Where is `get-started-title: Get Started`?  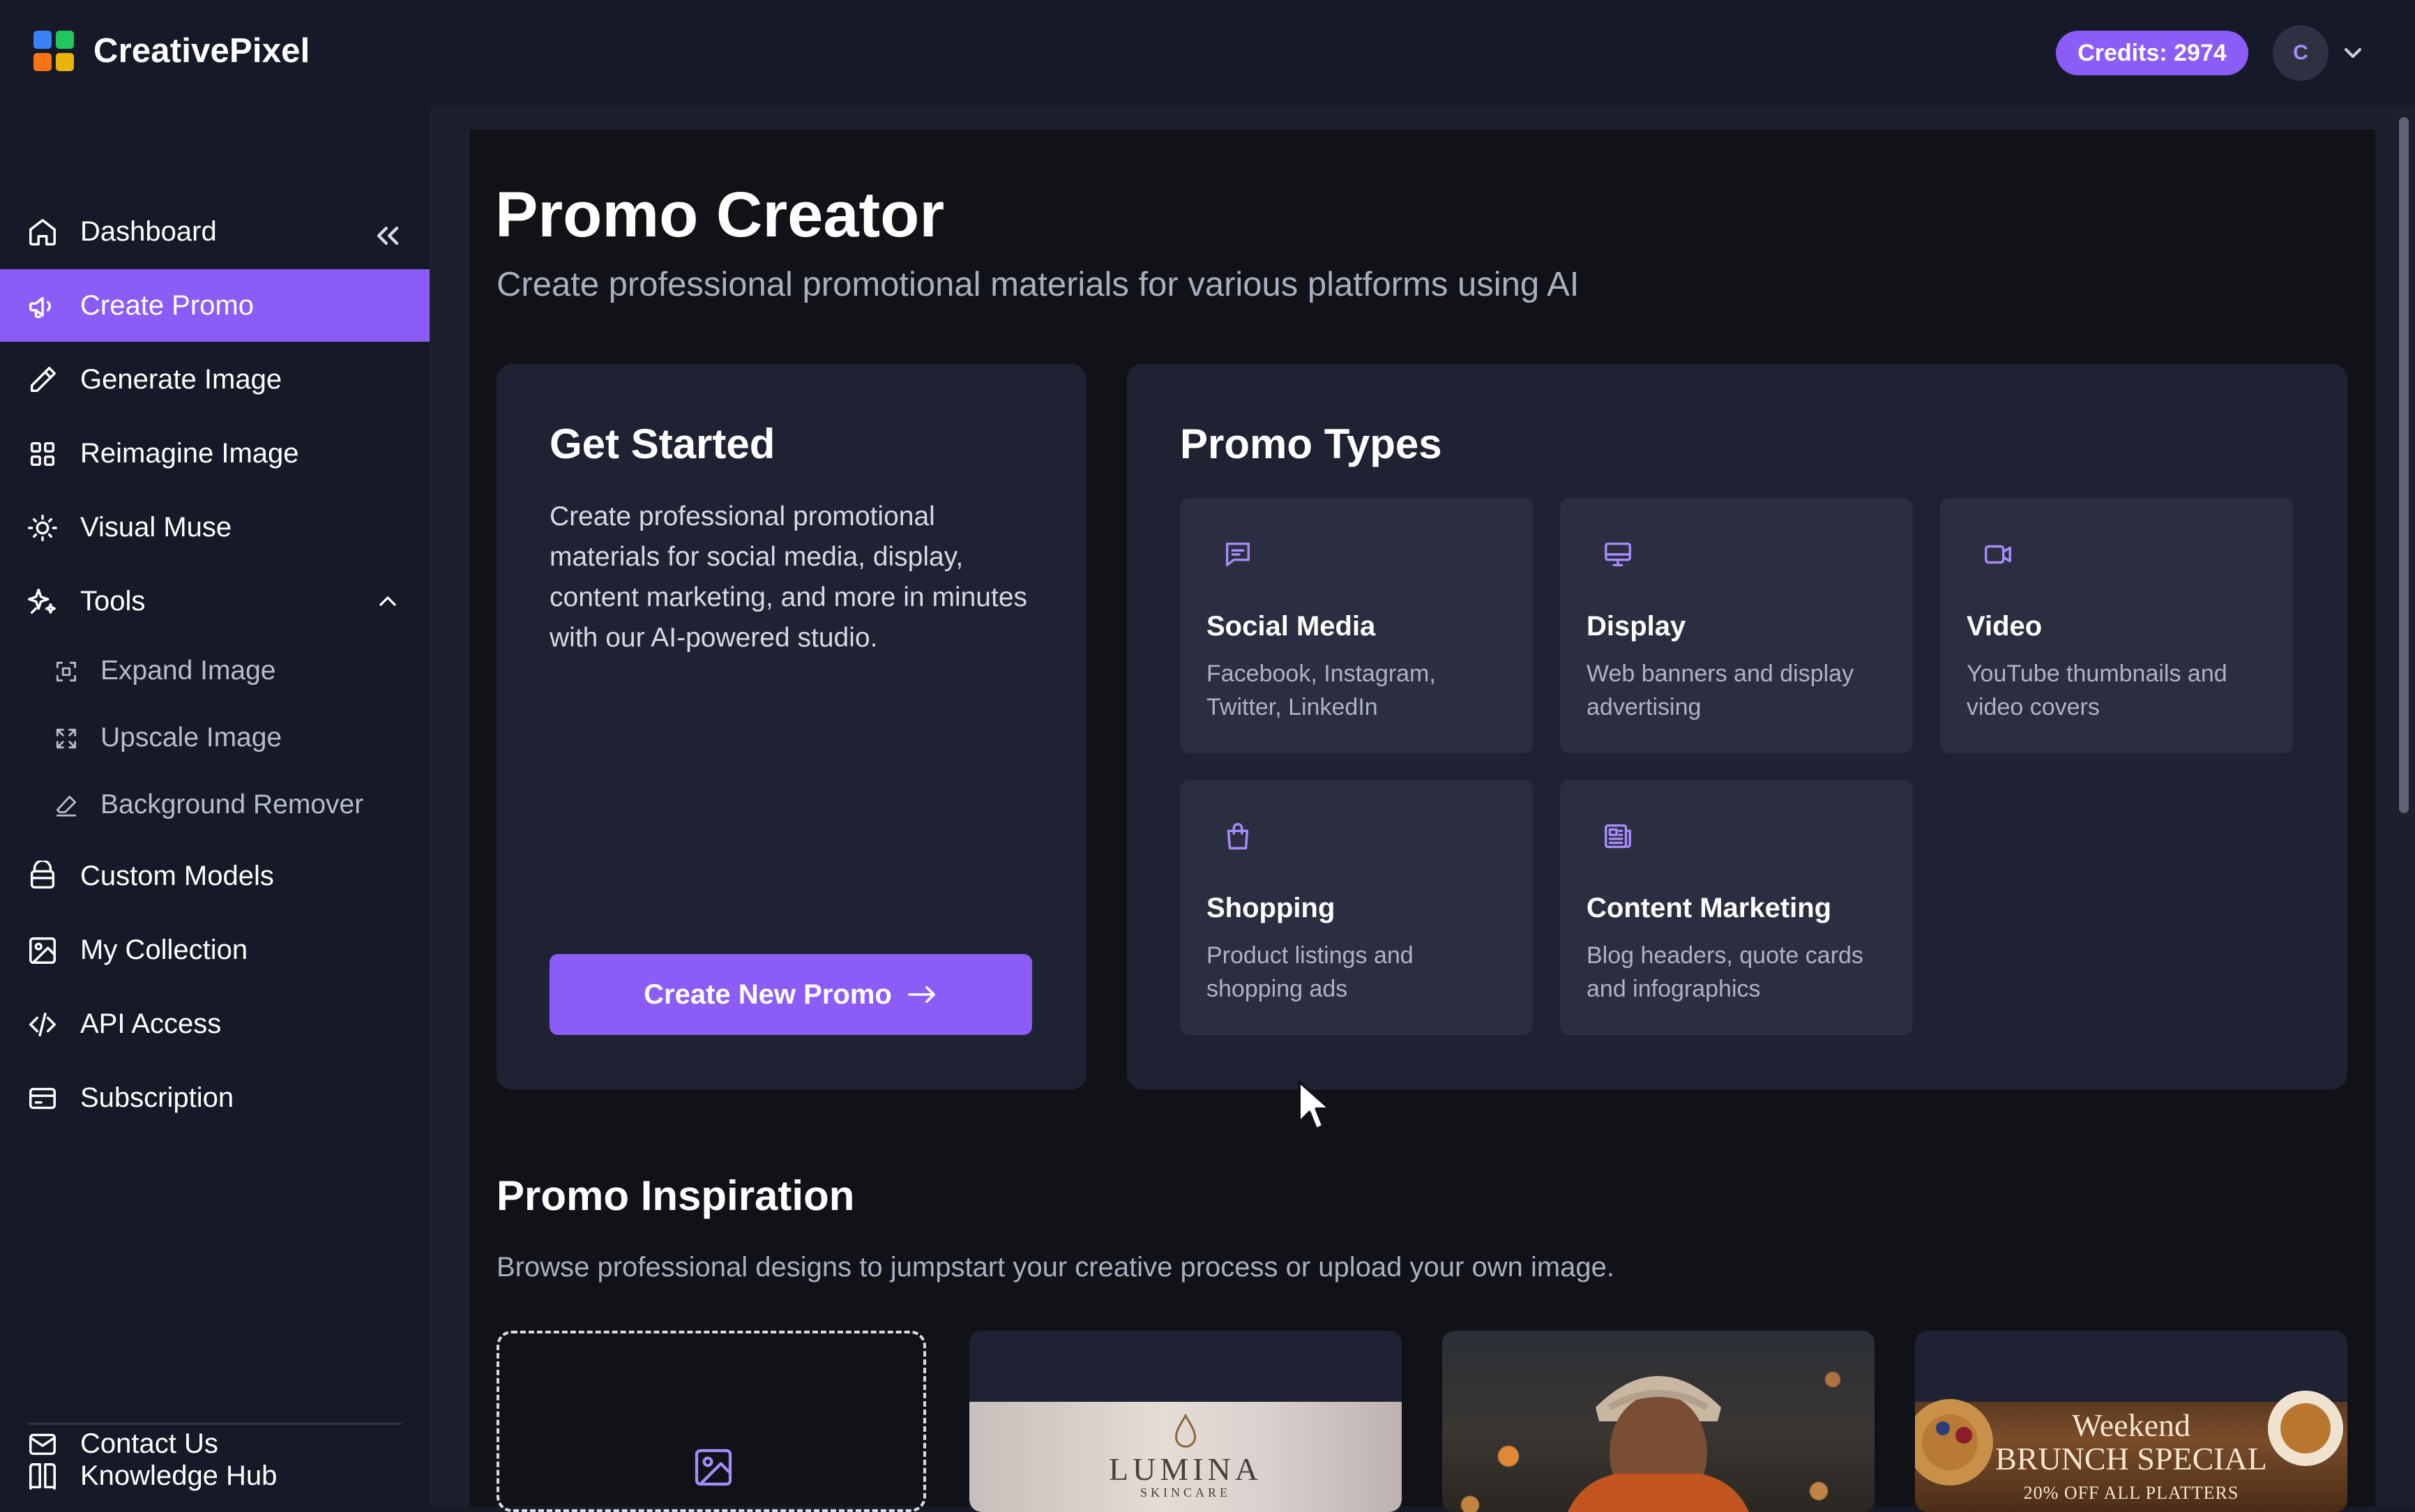
get-started-title: Get Started is located at coordinates (662, 444).